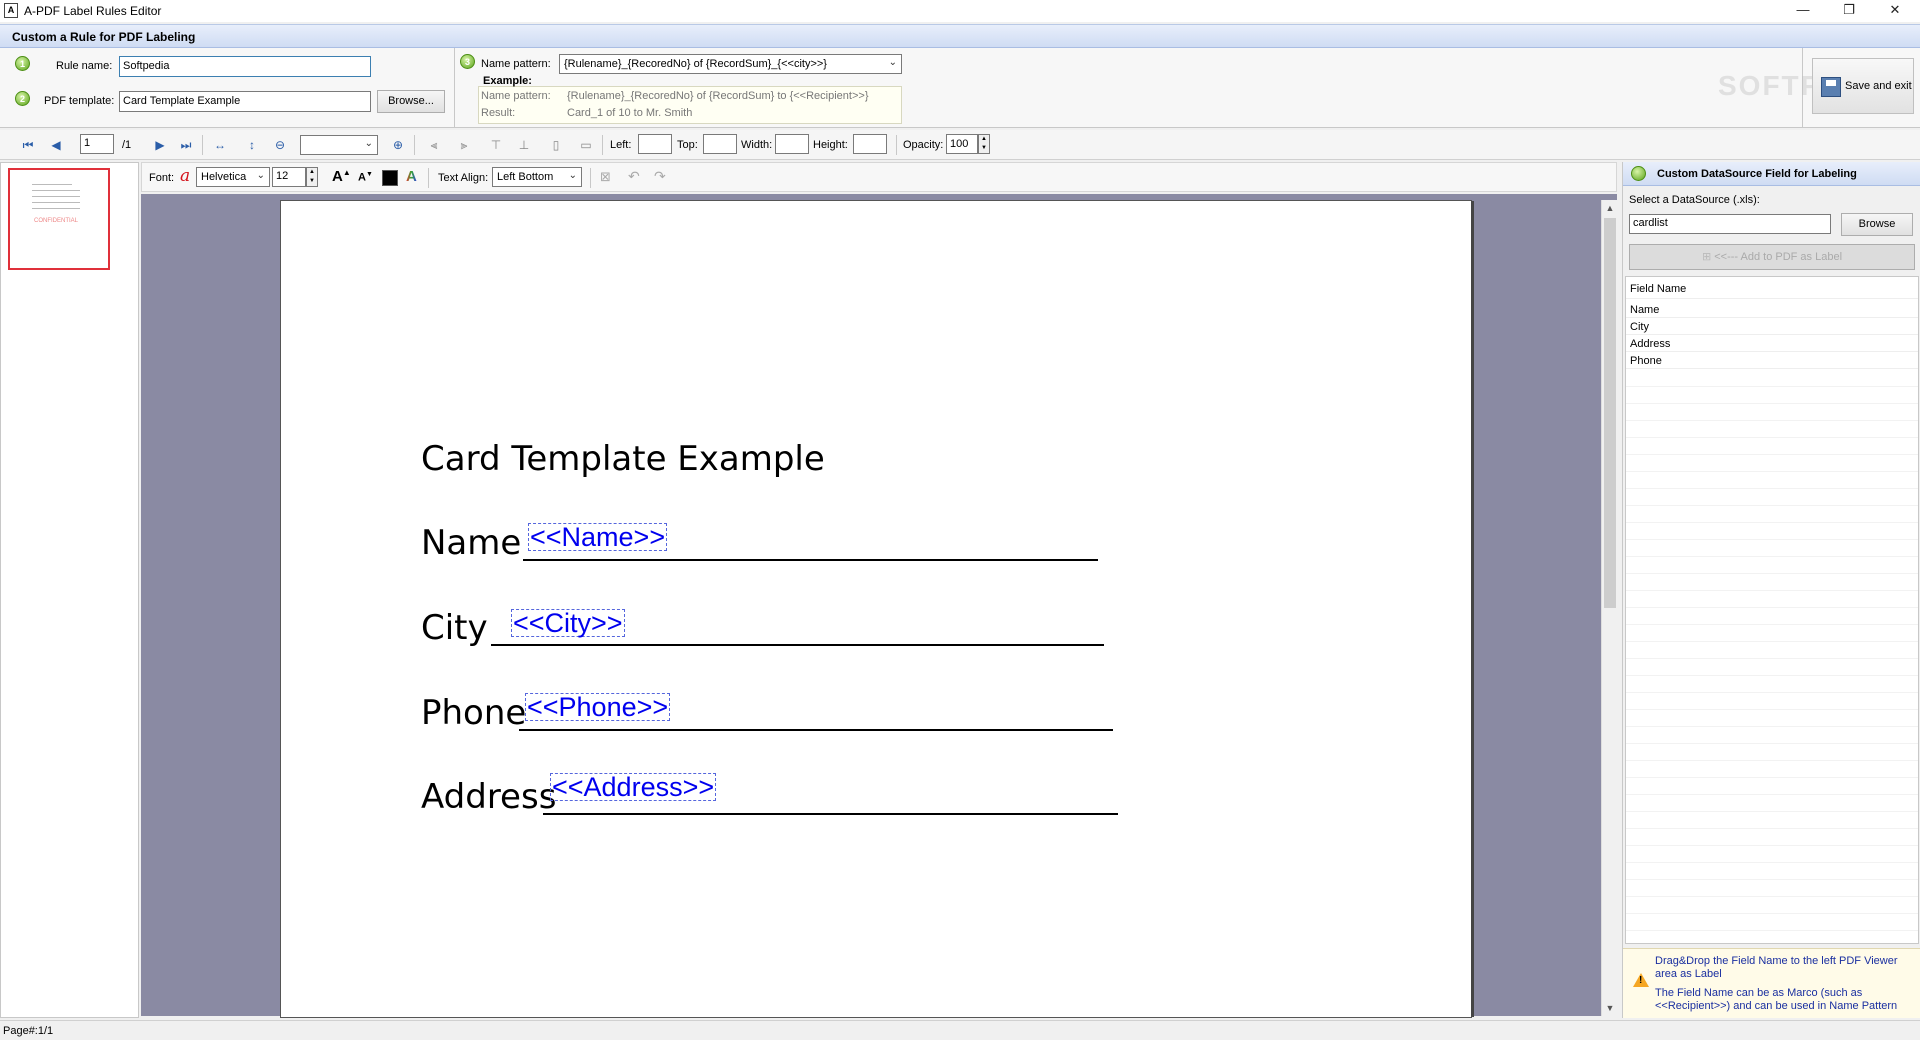 This screenshot has width=1920, height=1040. Describe the element at coordinates (474, 713) in the screenshot. I see `phone-row-label: Phone` at that location.